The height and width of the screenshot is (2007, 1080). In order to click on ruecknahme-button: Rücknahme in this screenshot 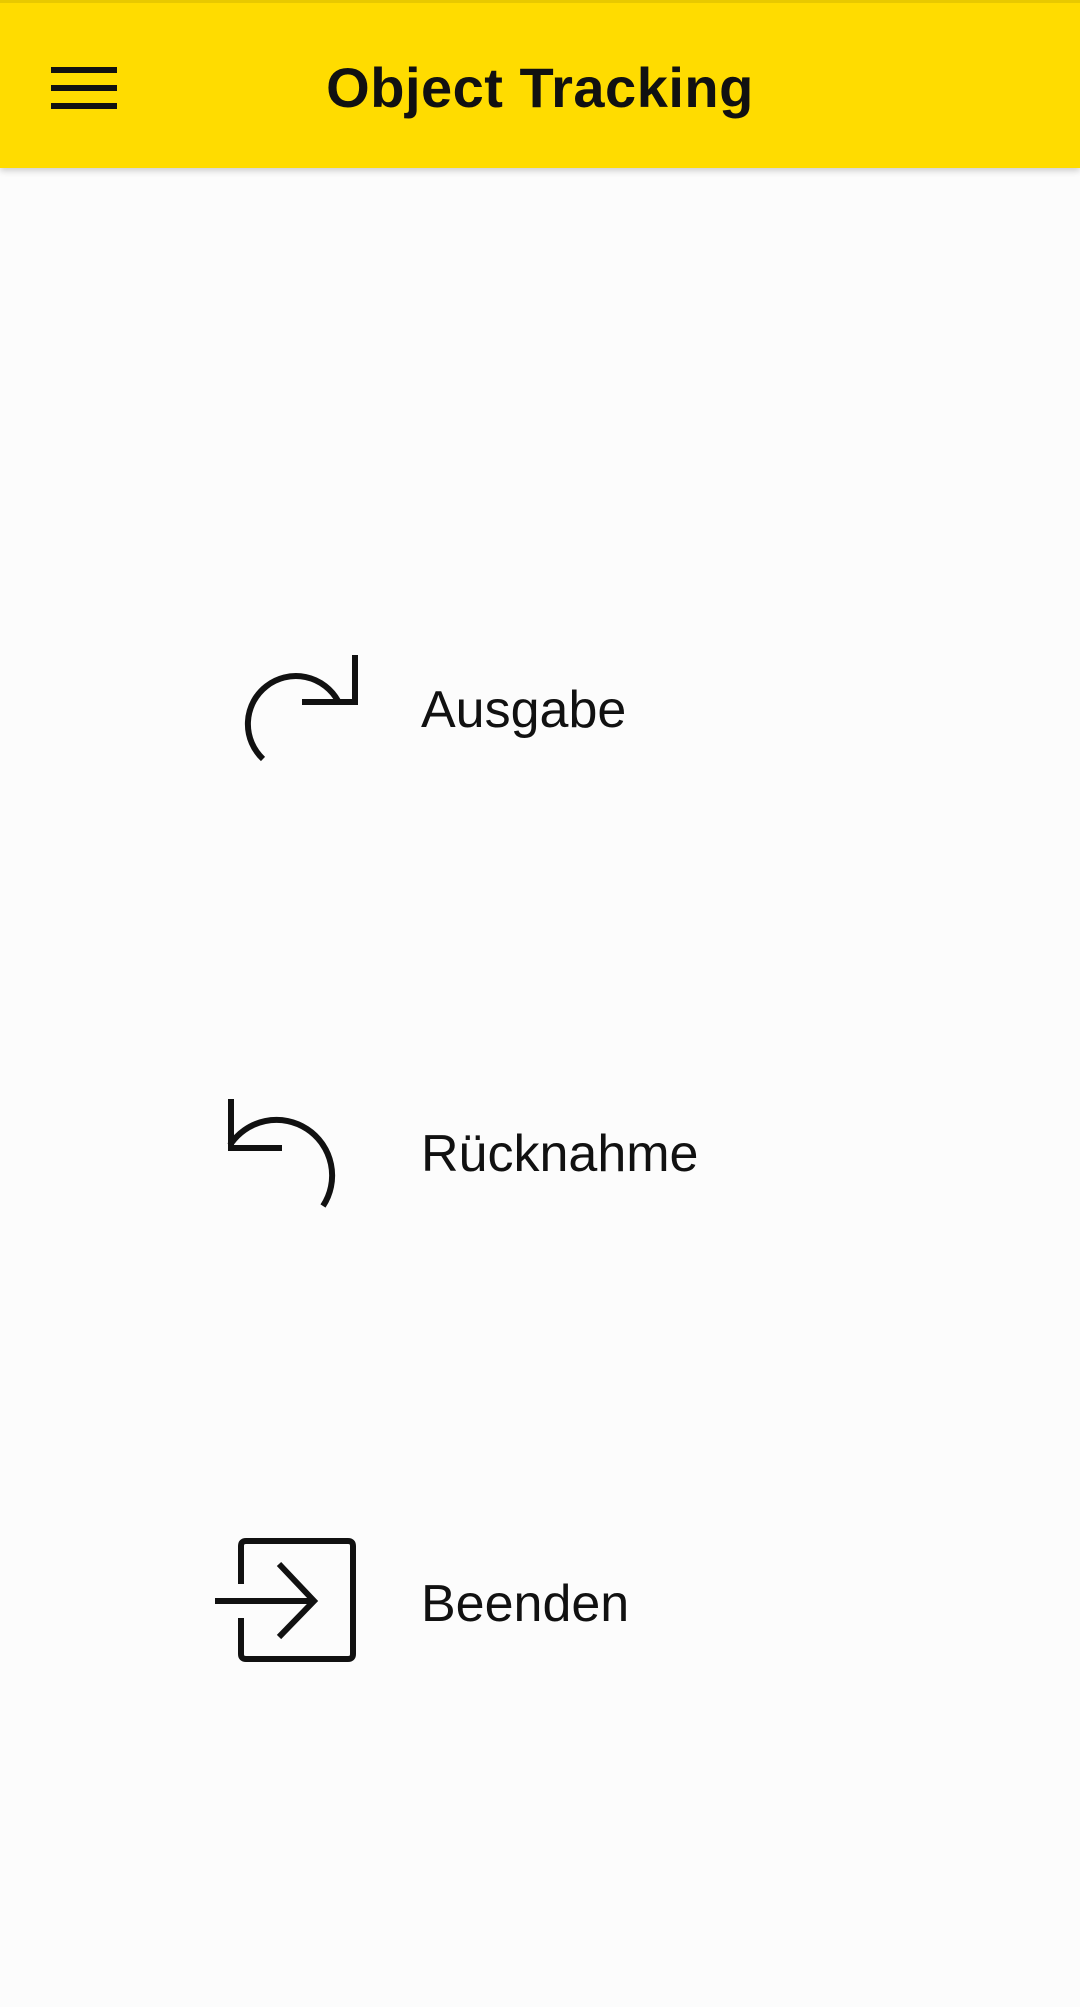, I will do `click(560, 1154)`.